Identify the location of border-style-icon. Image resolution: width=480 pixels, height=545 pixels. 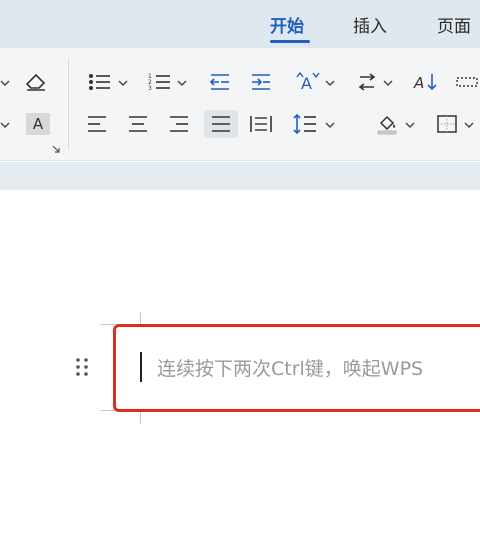
(466, 82).